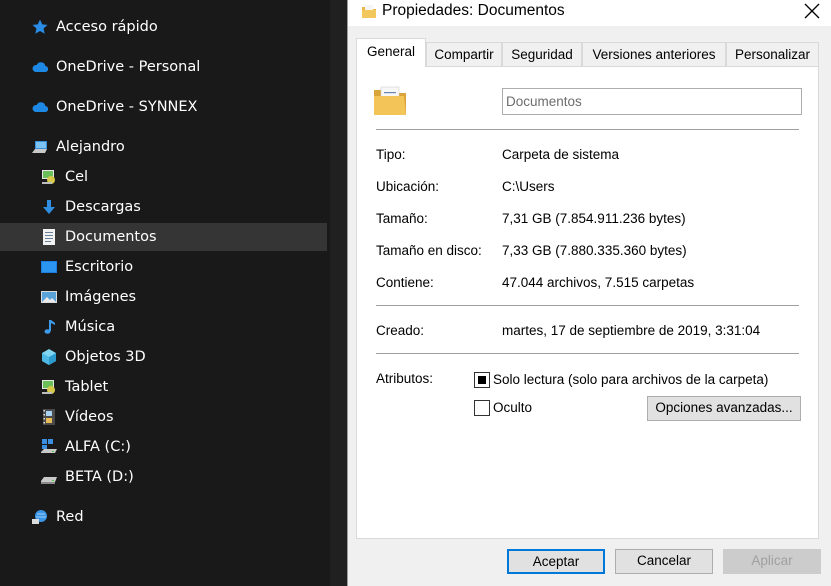  I want to click on cancel-button: Cancelar, so click(664, 561).